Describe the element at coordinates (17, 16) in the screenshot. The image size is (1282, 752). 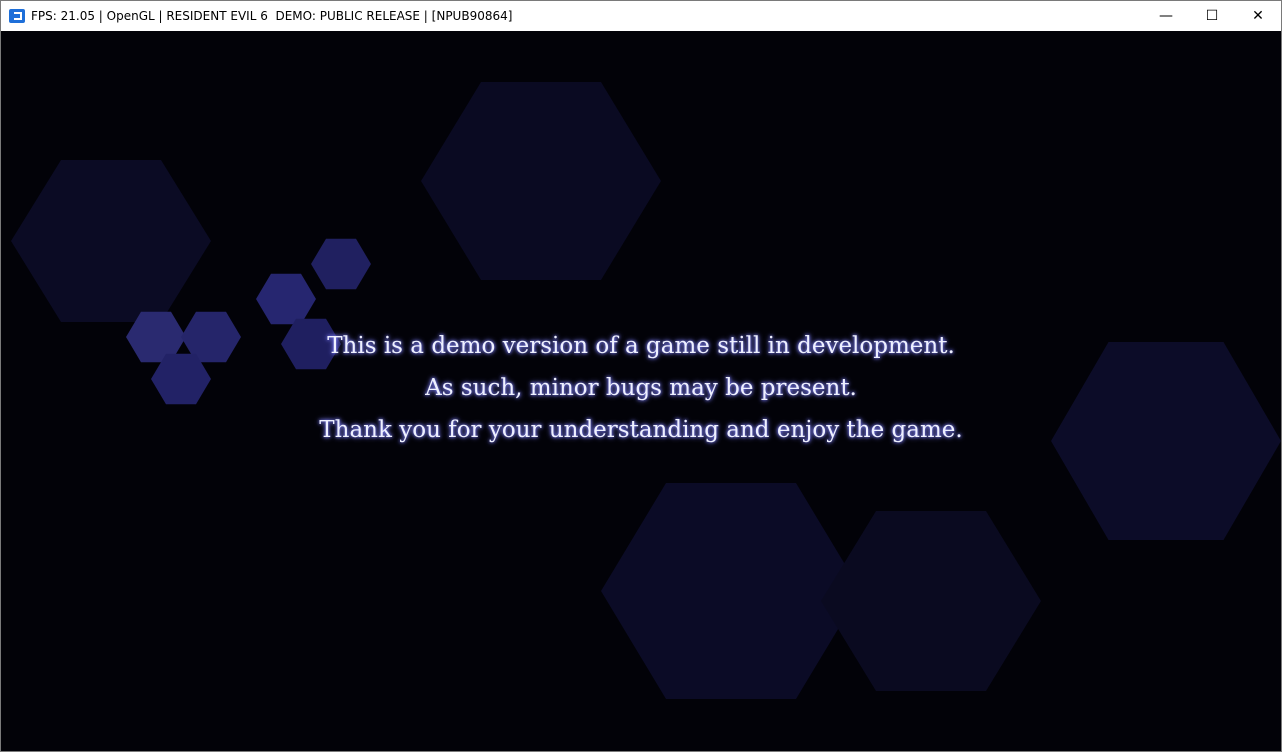
I see `app-icon` at that location.